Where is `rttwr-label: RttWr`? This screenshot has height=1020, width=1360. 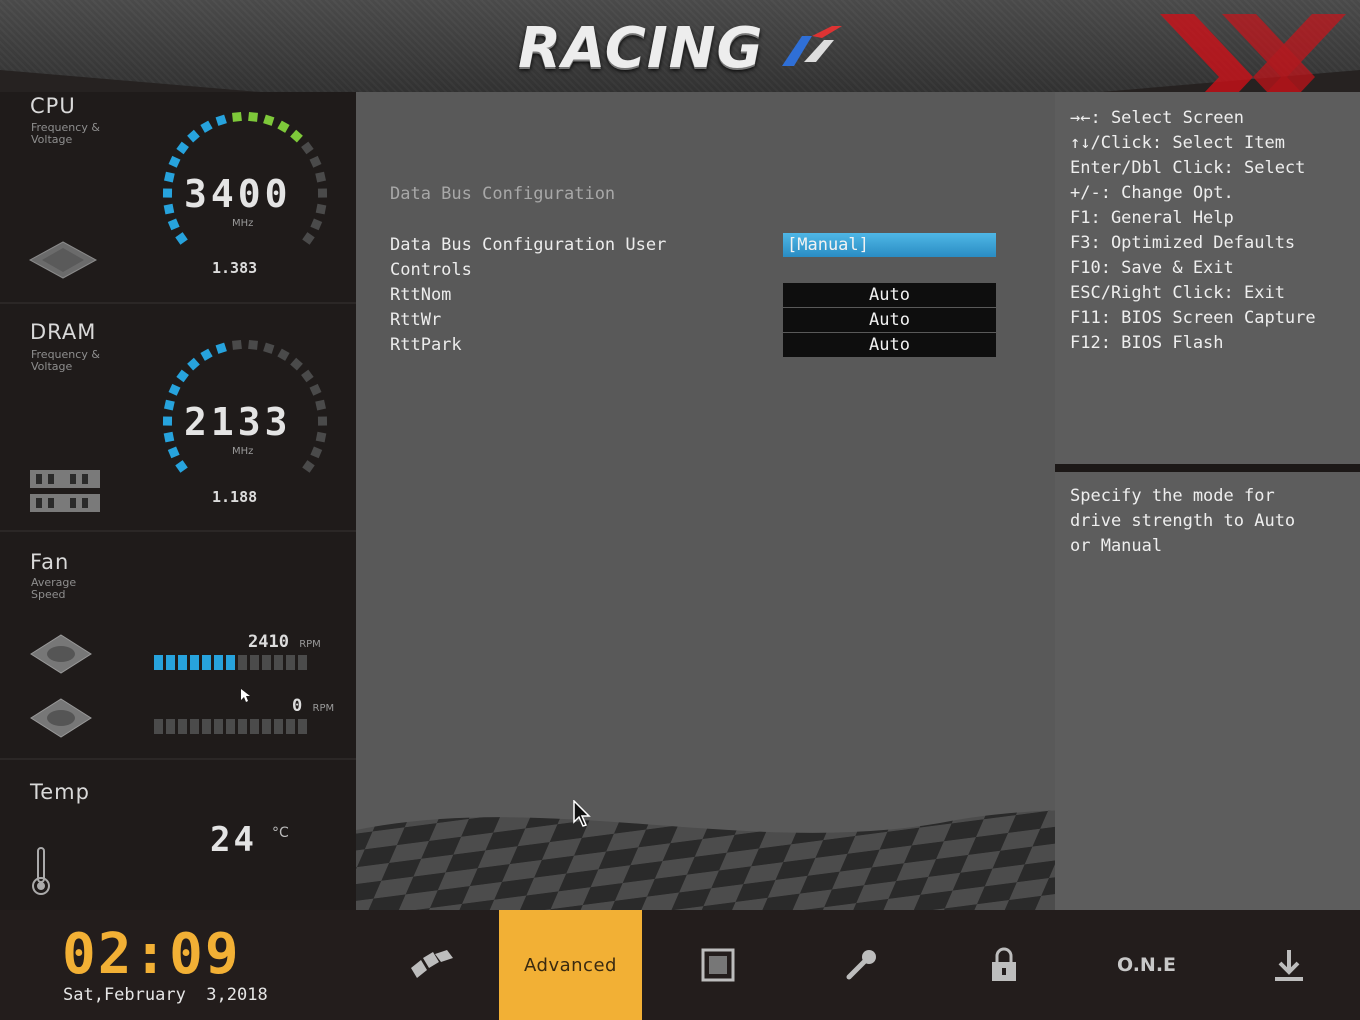 rttwr-label: RttWr is located at coordinates (415, 320).